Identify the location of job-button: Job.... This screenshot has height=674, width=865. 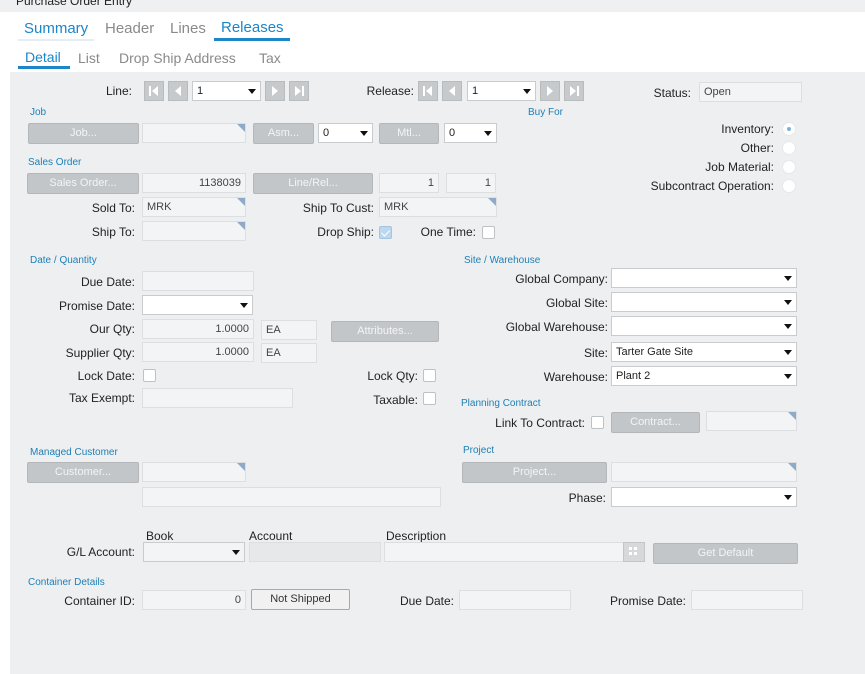
(83, 133).